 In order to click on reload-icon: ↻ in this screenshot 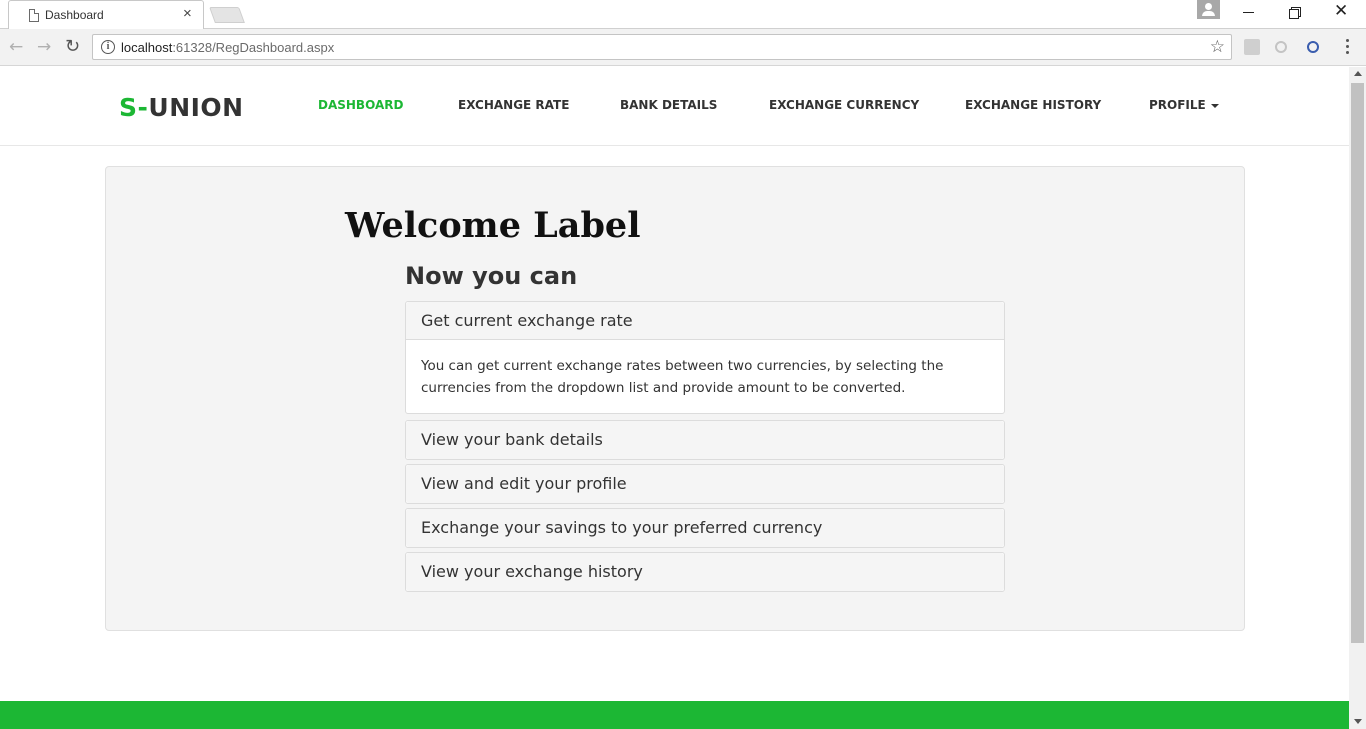, I will do `click(72, 47)`.